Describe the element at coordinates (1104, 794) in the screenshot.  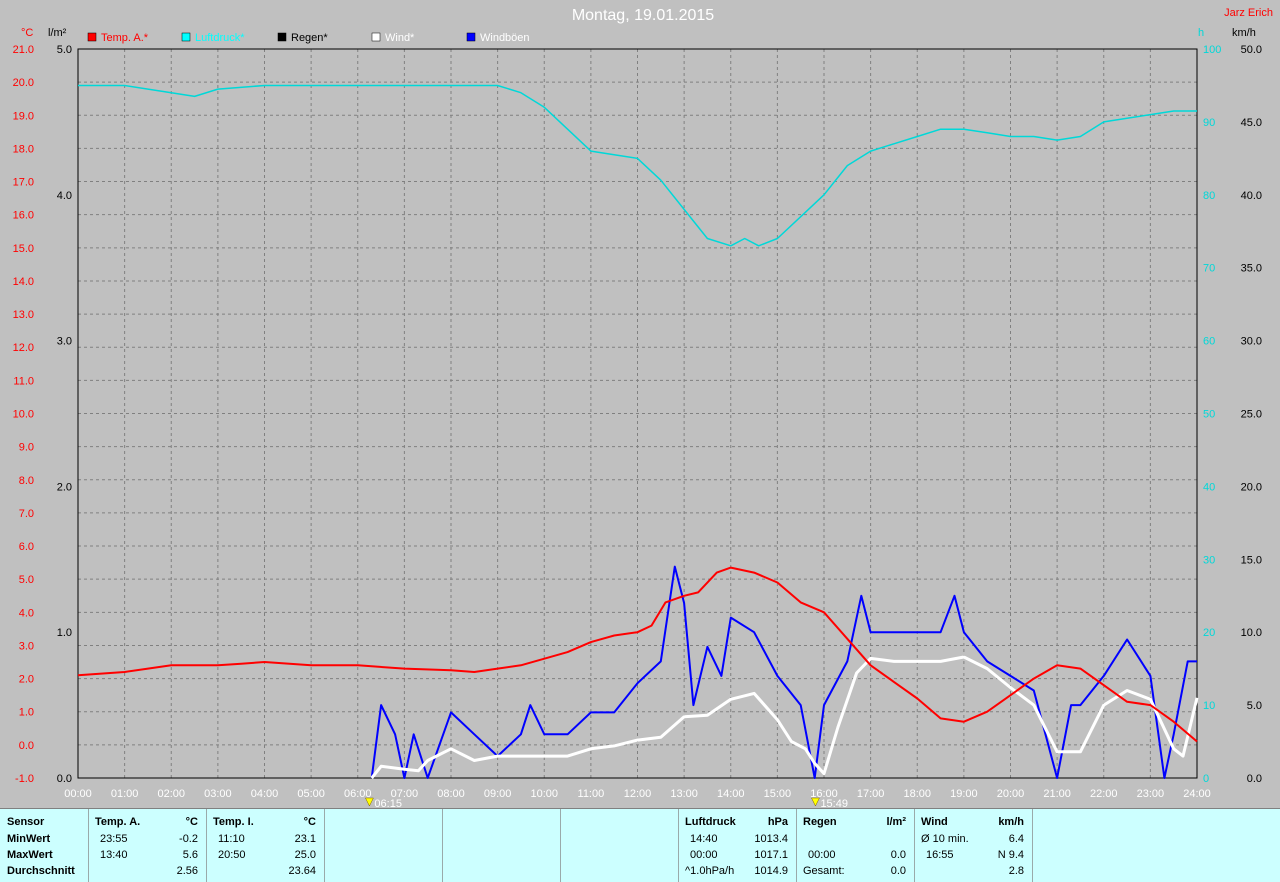
I see `time-tick-label: 22:00` at that location.